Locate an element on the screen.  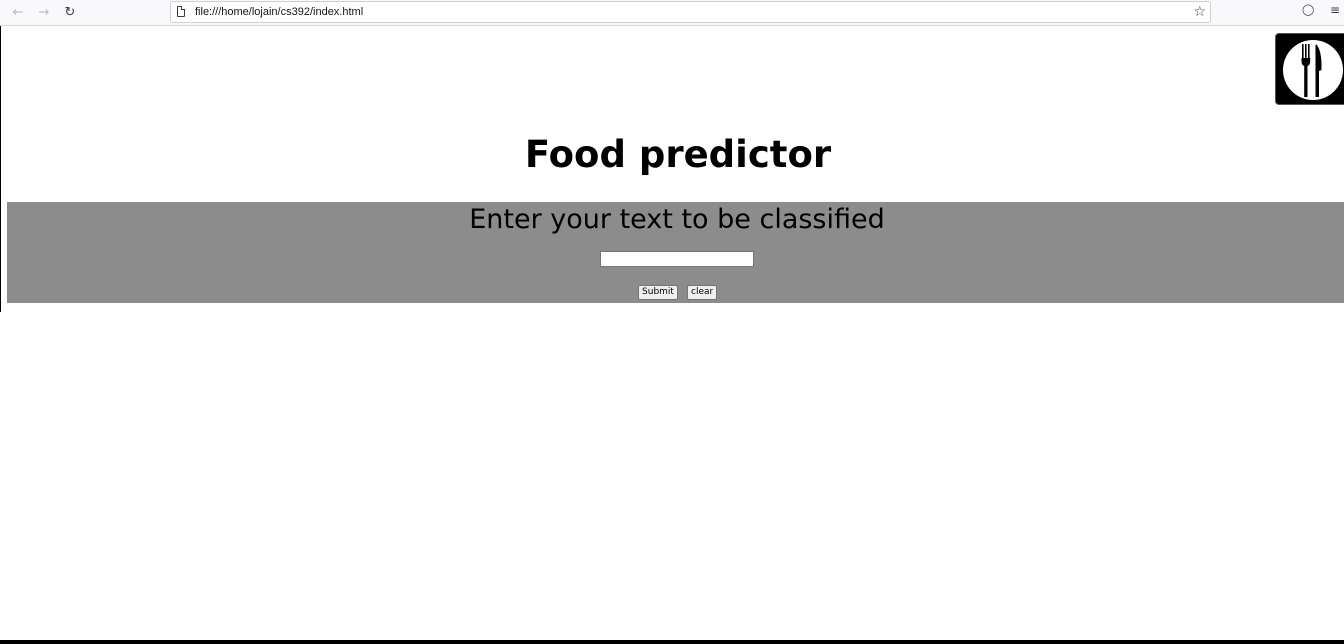
fork-knife-plate-icon is located at coordinates (1309, 69).